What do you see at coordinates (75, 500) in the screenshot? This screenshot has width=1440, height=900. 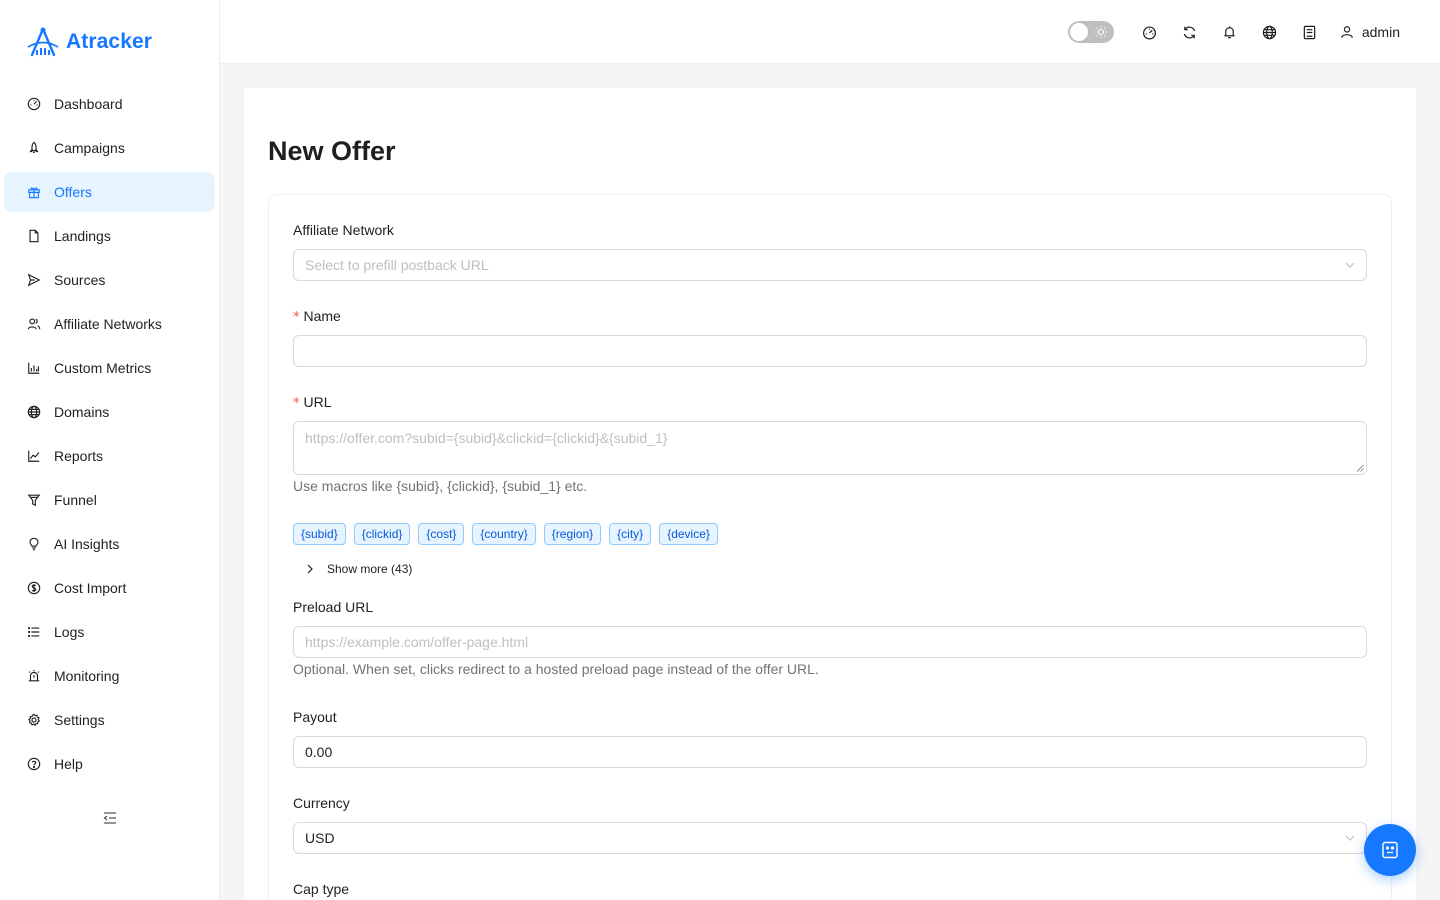 I see `sidebar-item-label: Funnel` at bounding box center [75, 500].